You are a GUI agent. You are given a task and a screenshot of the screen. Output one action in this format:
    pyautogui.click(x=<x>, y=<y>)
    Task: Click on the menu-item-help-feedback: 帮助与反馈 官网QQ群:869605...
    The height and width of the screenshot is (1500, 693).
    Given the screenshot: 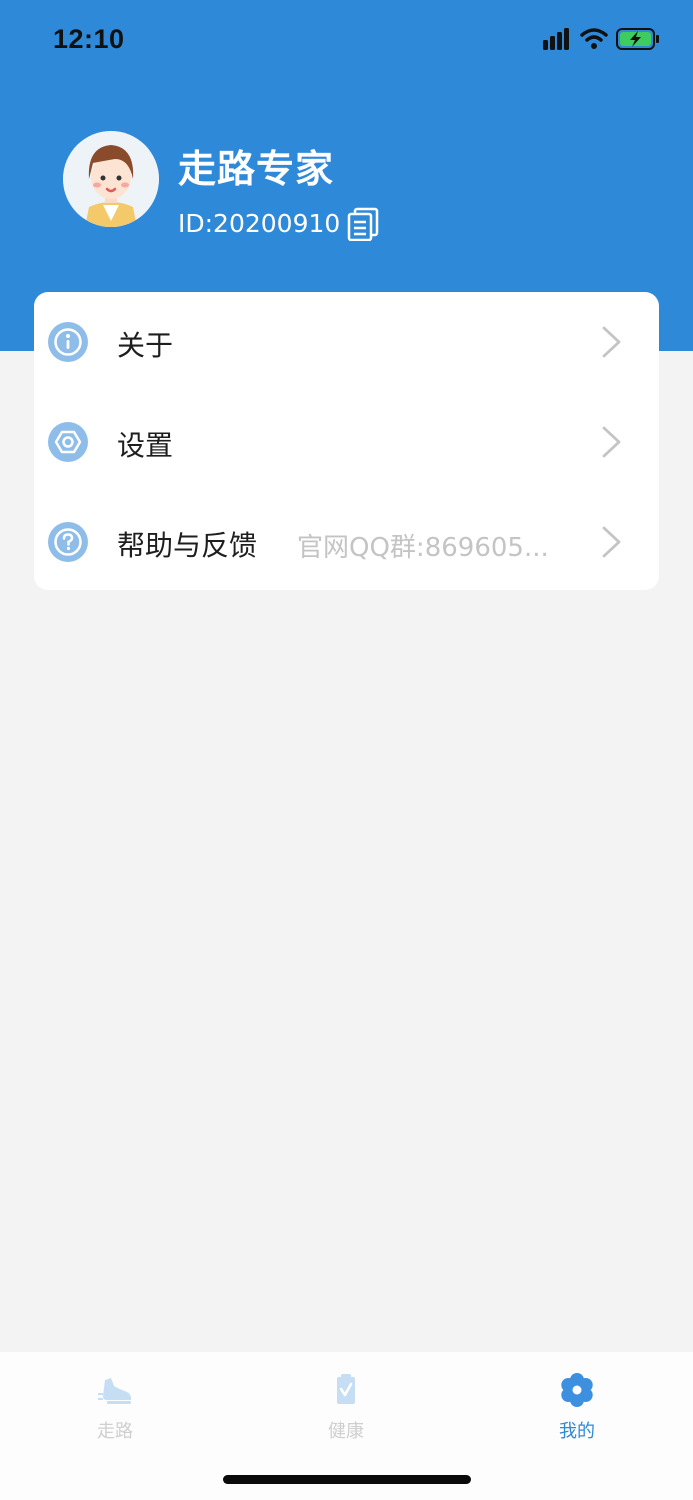 What is the action you would take?
    pyautogui.click(x=346, y=542)
    